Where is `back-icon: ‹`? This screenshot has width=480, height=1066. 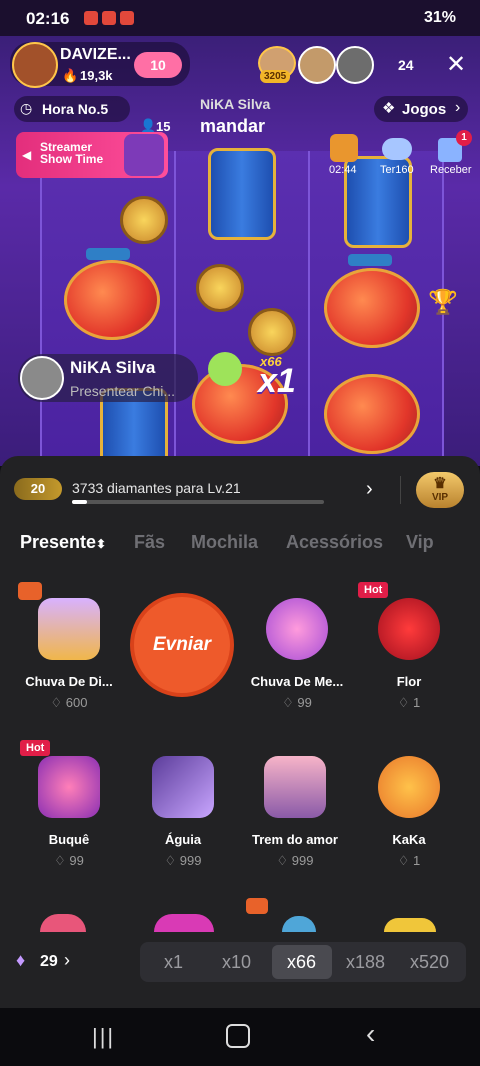 back-icon: ‹ is located at coordinates (370, 1034).